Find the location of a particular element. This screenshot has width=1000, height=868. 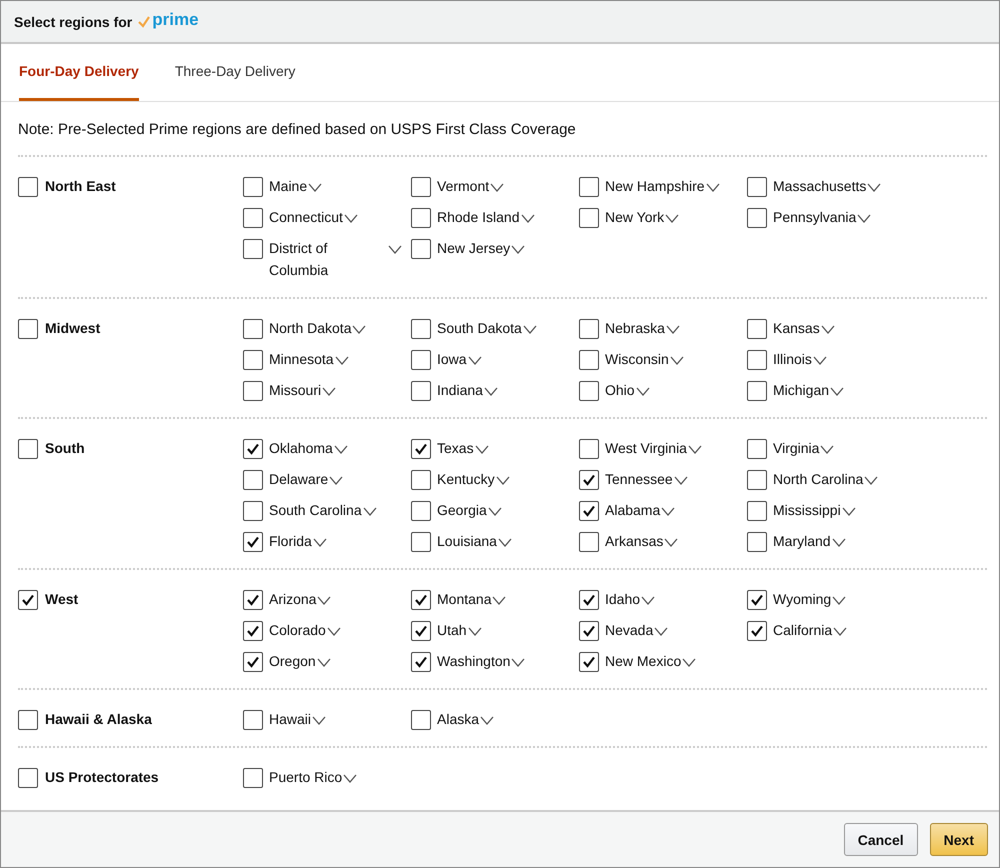

tab: Three-Day Delivery is located at coordinates (235, 72).